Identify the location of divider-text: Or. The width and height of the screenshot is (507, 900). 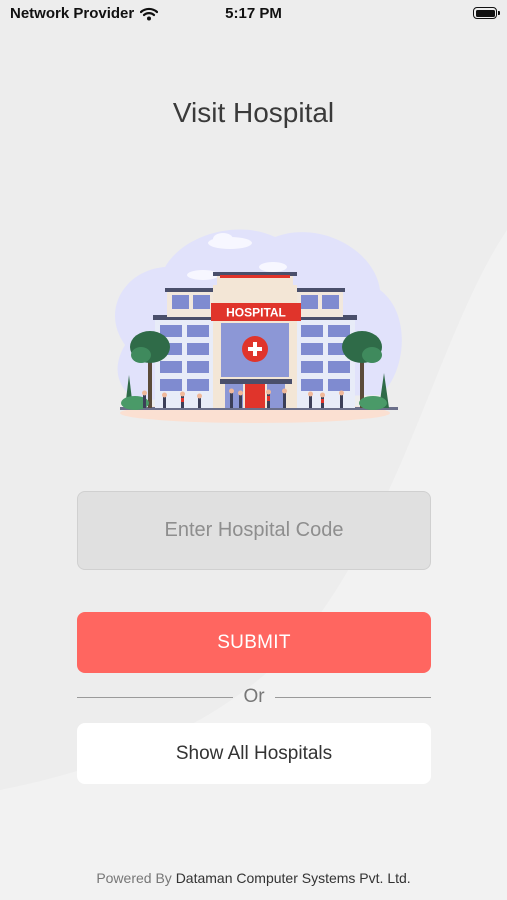
(254, 696).